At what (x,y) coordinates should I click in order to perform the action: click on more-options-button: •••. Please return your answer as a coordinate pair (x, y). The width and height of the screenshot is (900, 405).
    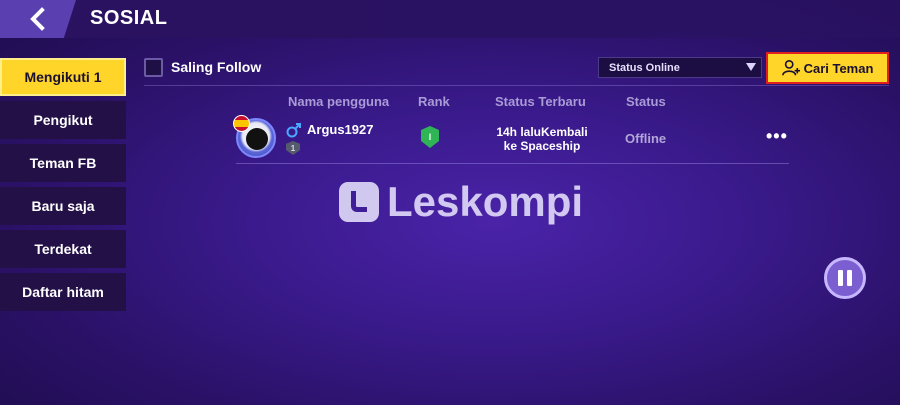
    Looking at the image, I should click on (777, 136).